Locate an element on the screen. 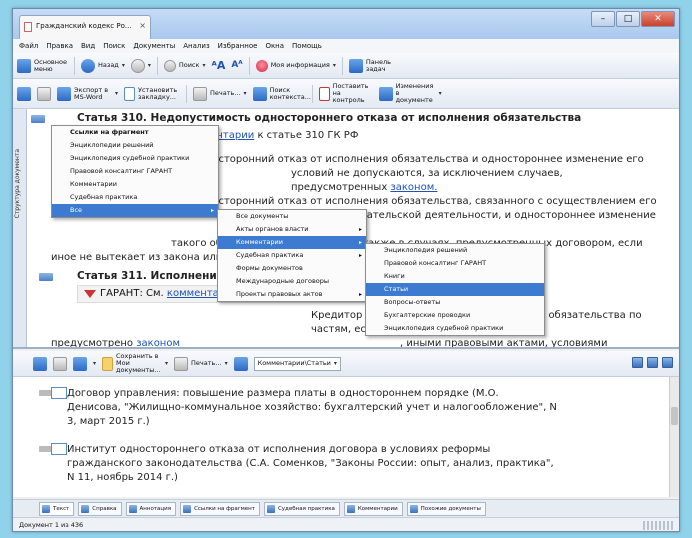  tab-close-icon: × is located at coordinates (142, 25).